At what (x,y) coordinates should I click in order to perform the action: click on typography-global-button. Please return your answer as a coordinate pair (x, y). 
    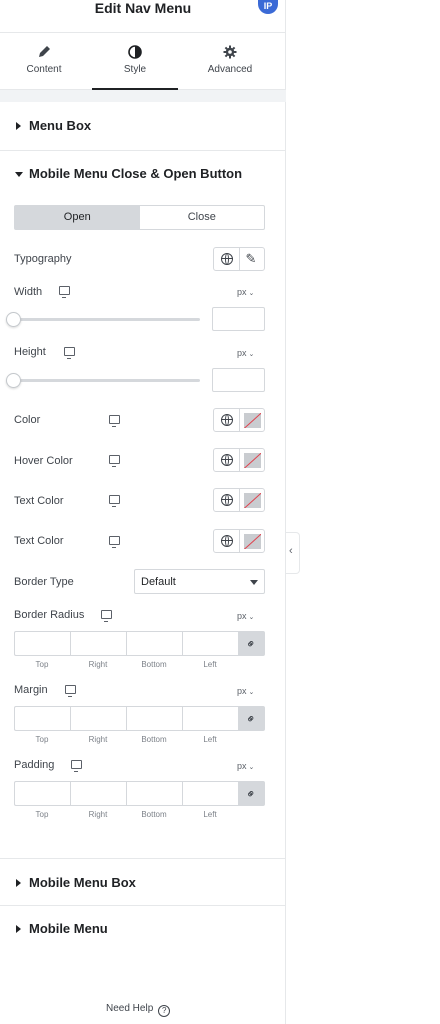
    Looking at the image, I should click on (226, 259).